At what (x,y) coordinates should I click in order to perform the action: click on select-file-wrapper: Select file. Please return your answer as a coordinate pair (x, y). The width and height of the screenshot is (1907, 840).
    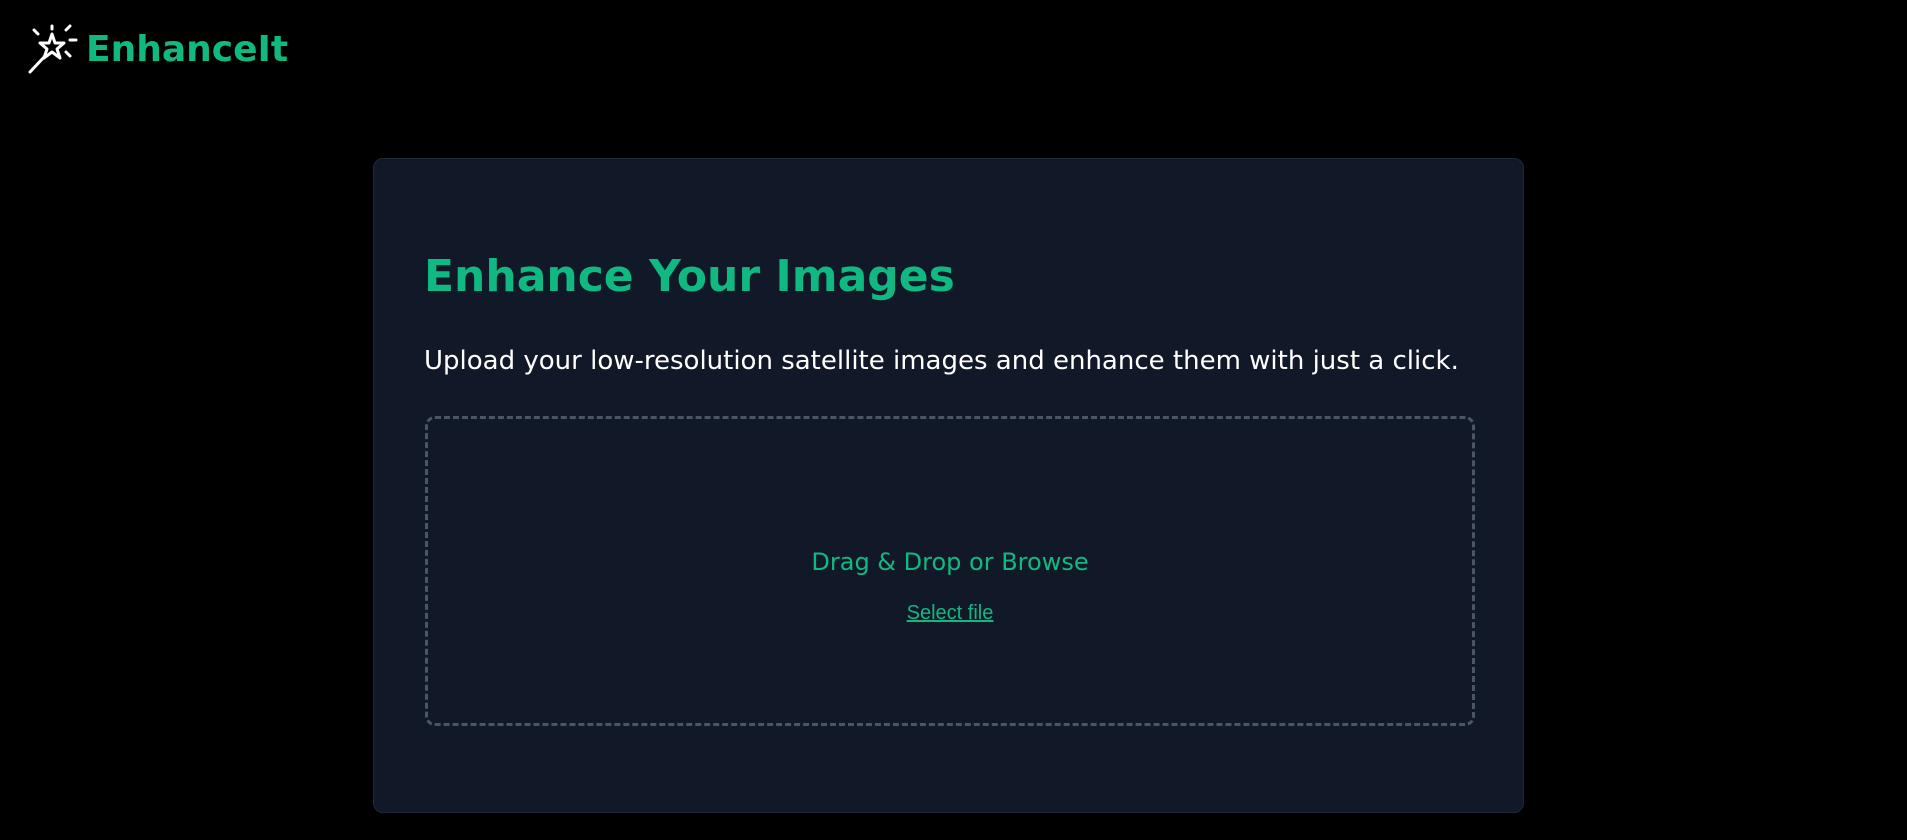
    Looking at the image, I should click on (950, 613).